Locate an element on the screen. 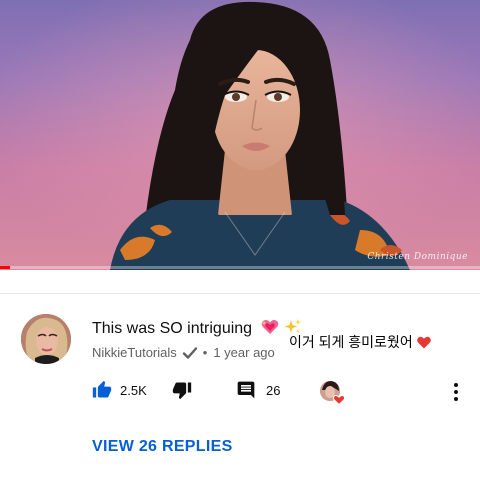  dislike-button is located at coordinates (182, 390).